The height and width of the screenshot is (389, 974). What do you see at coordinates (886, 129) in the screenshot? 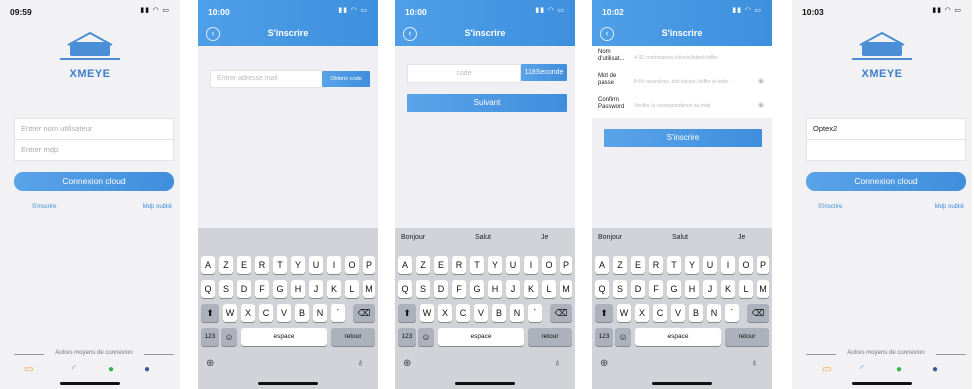
I see `username-input: Optex2` at bounding box center [886, 129].